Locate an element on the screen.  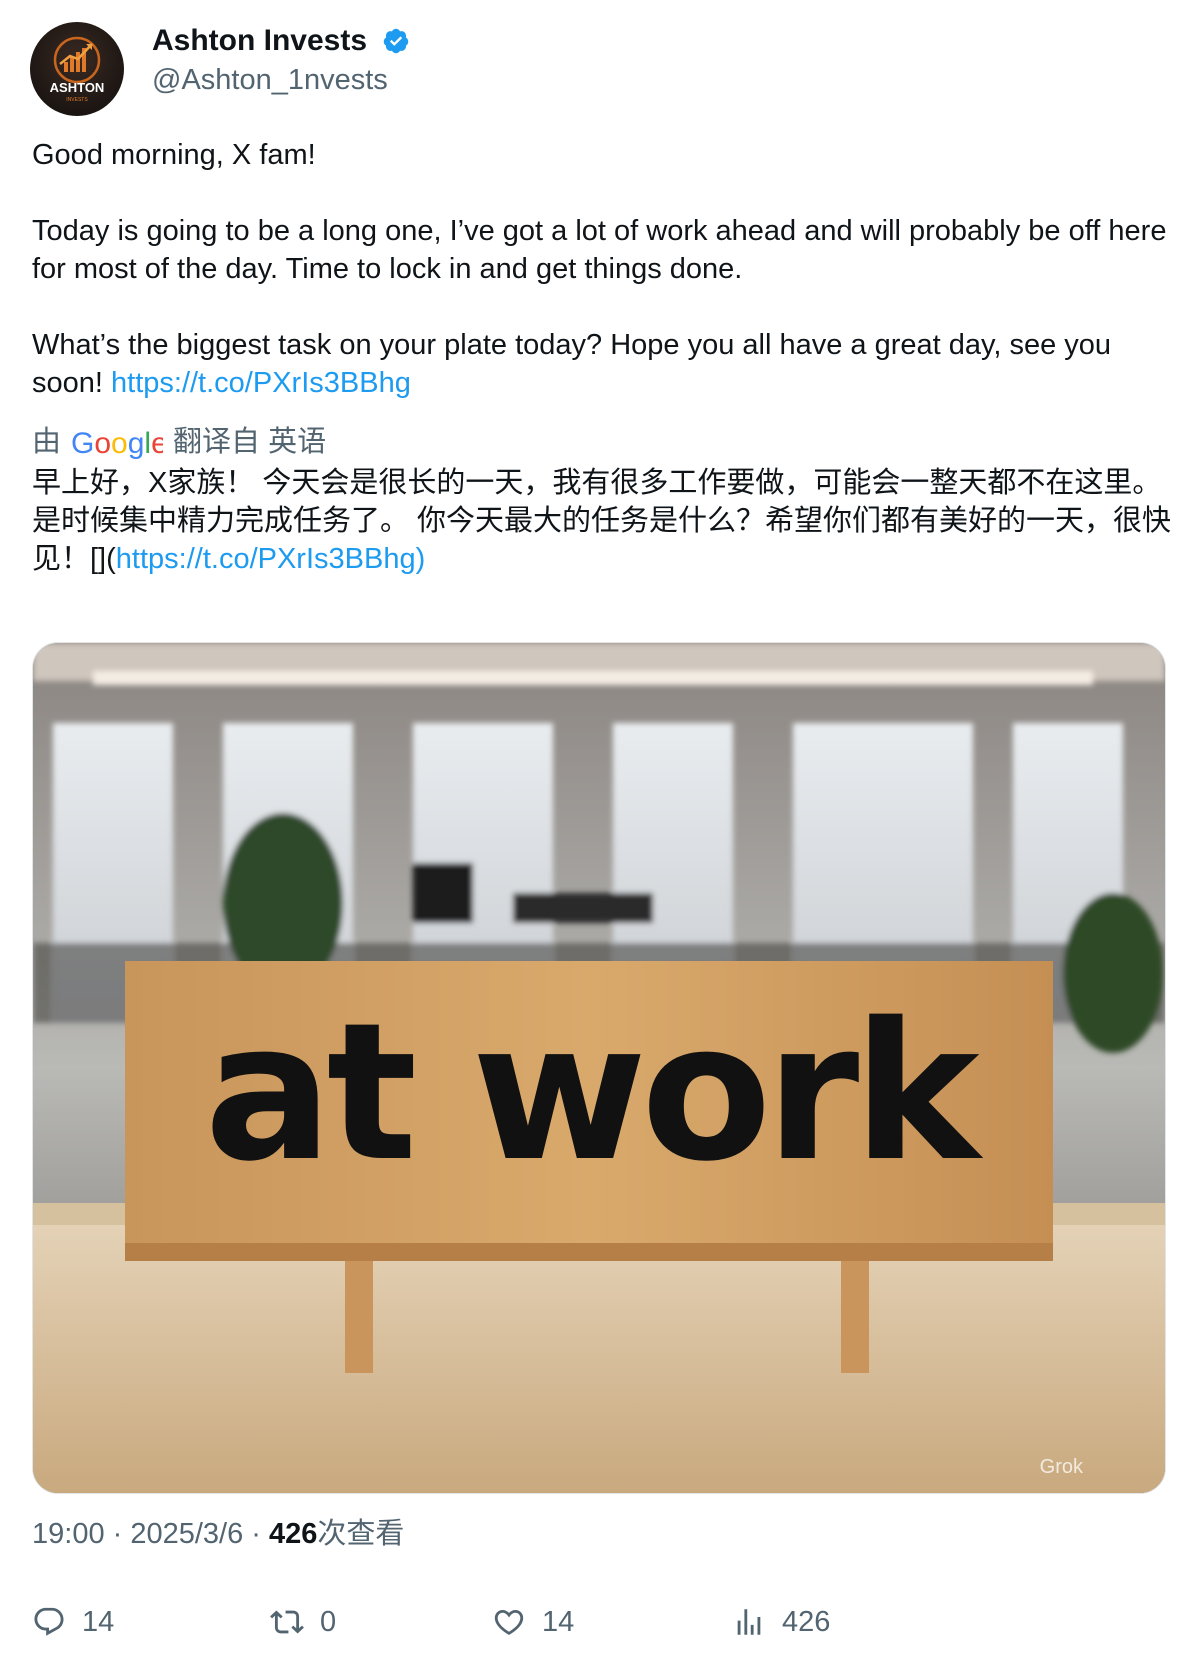
tweet-line-1: Good morning, X fam! is located at coordinates (174, 155).